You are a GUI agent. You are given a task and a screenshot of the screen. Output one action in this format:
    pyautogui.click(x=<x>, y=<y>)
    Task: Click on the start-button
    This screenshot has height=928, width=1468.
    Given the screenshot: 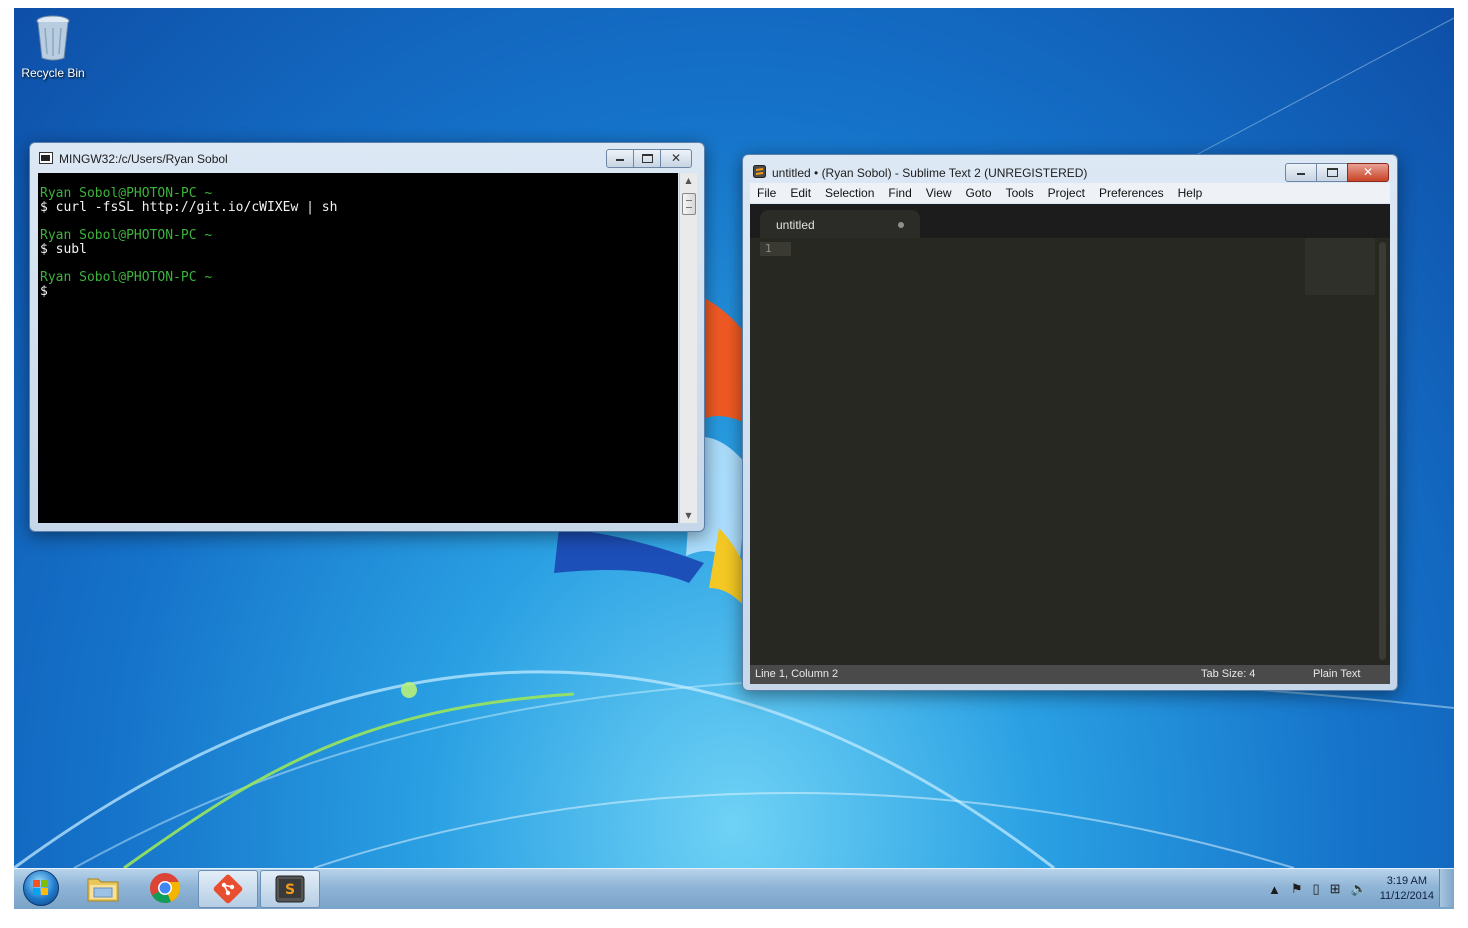 What is the action you would take?
    pyautogui.click(x=41, y=888)
    